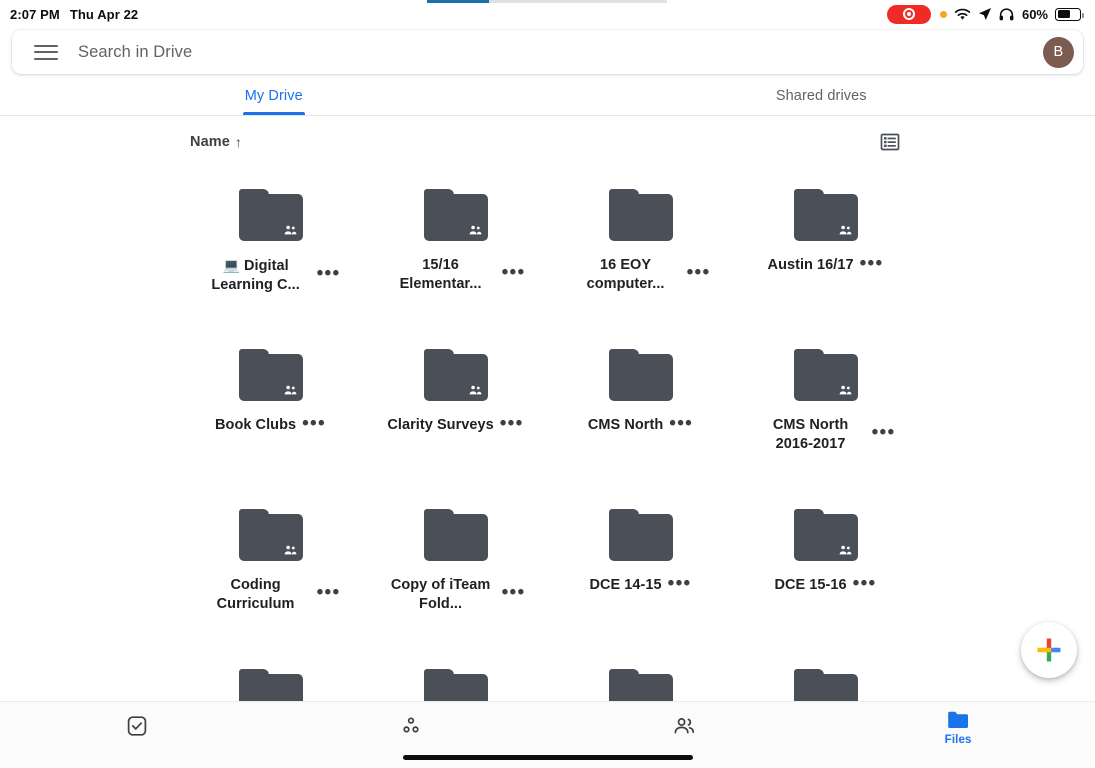 This screenshot has width=1095, height=768. I want to click on file-grid-item: 💻 Digital Learning C... •••, so click(270, 247).